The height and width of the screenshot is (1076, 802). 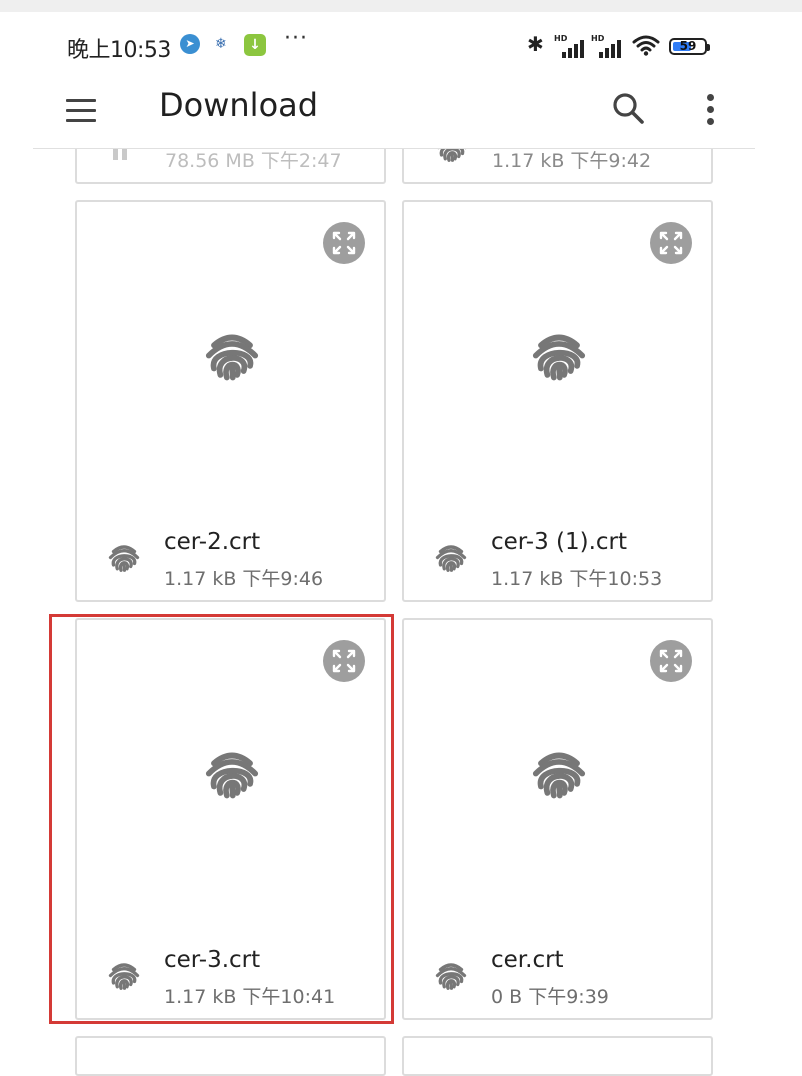 I want to click on file-name: cer.crt, so click(x=527, y=960).